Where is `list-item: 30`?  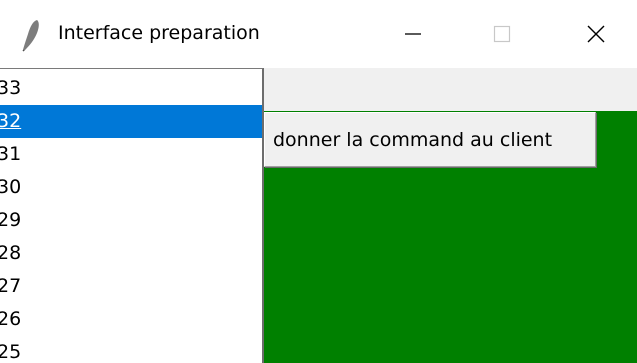 list-item: 30 is located at coordinates (131, 187).